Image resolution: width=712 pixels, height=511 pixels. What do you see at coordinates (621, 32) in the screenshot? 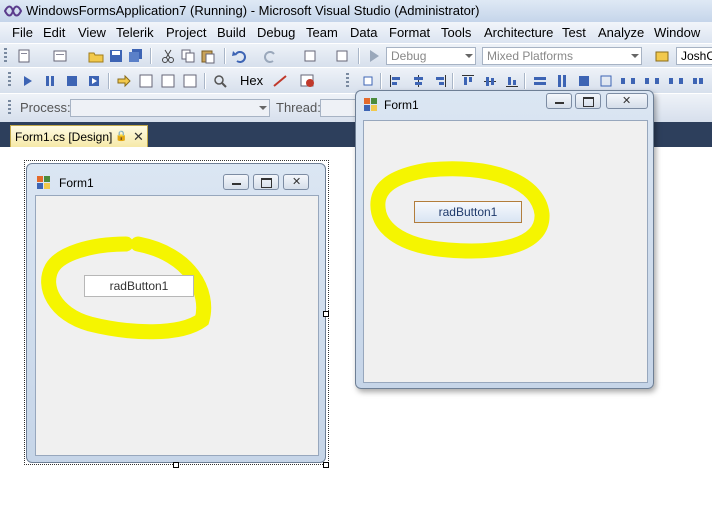
I see `menu-analyze: Analyze` at bounding box center [621, 32].